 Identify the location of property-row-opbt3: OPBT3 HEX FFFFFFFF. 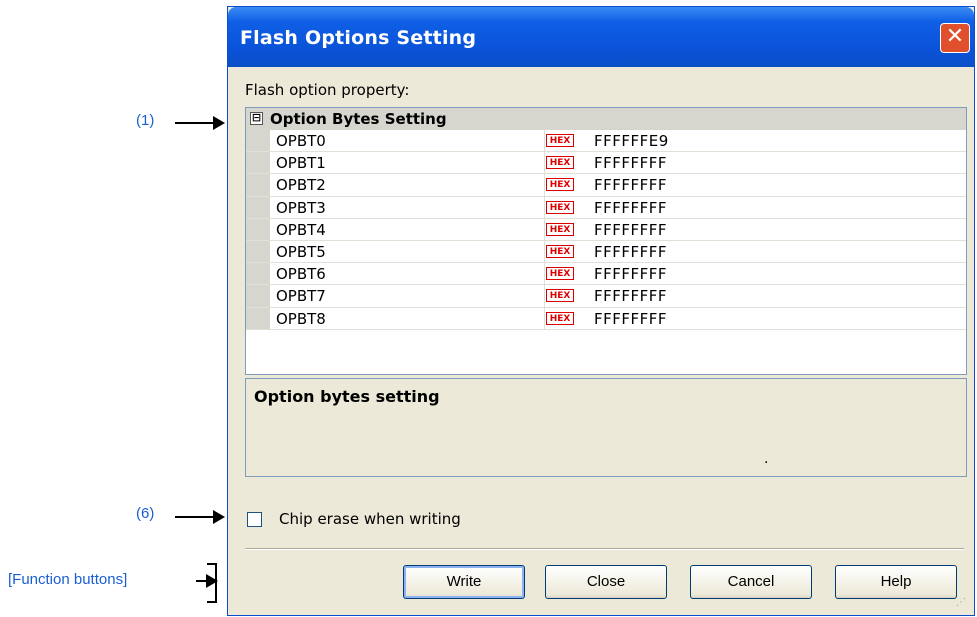
(606, 207).